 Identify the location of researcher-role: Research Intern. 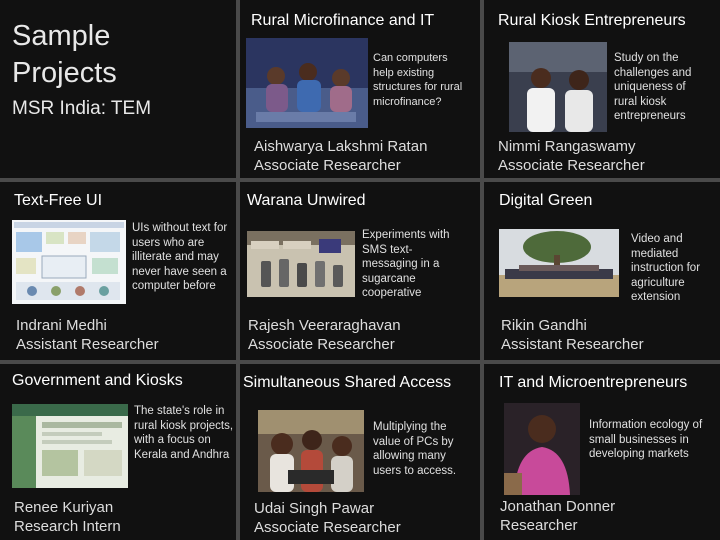
(67, 526).